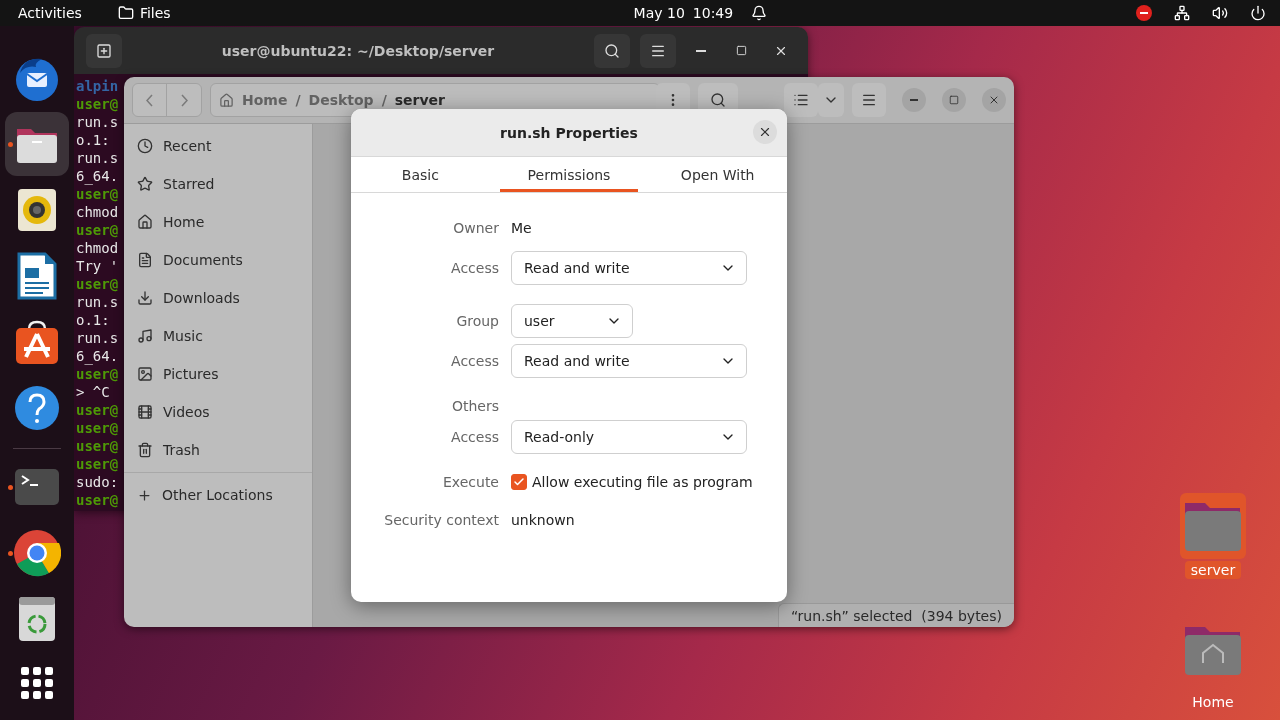  Describe the element at coordinates (145, 260) in the screenshot. I see `document-icon` at that location.